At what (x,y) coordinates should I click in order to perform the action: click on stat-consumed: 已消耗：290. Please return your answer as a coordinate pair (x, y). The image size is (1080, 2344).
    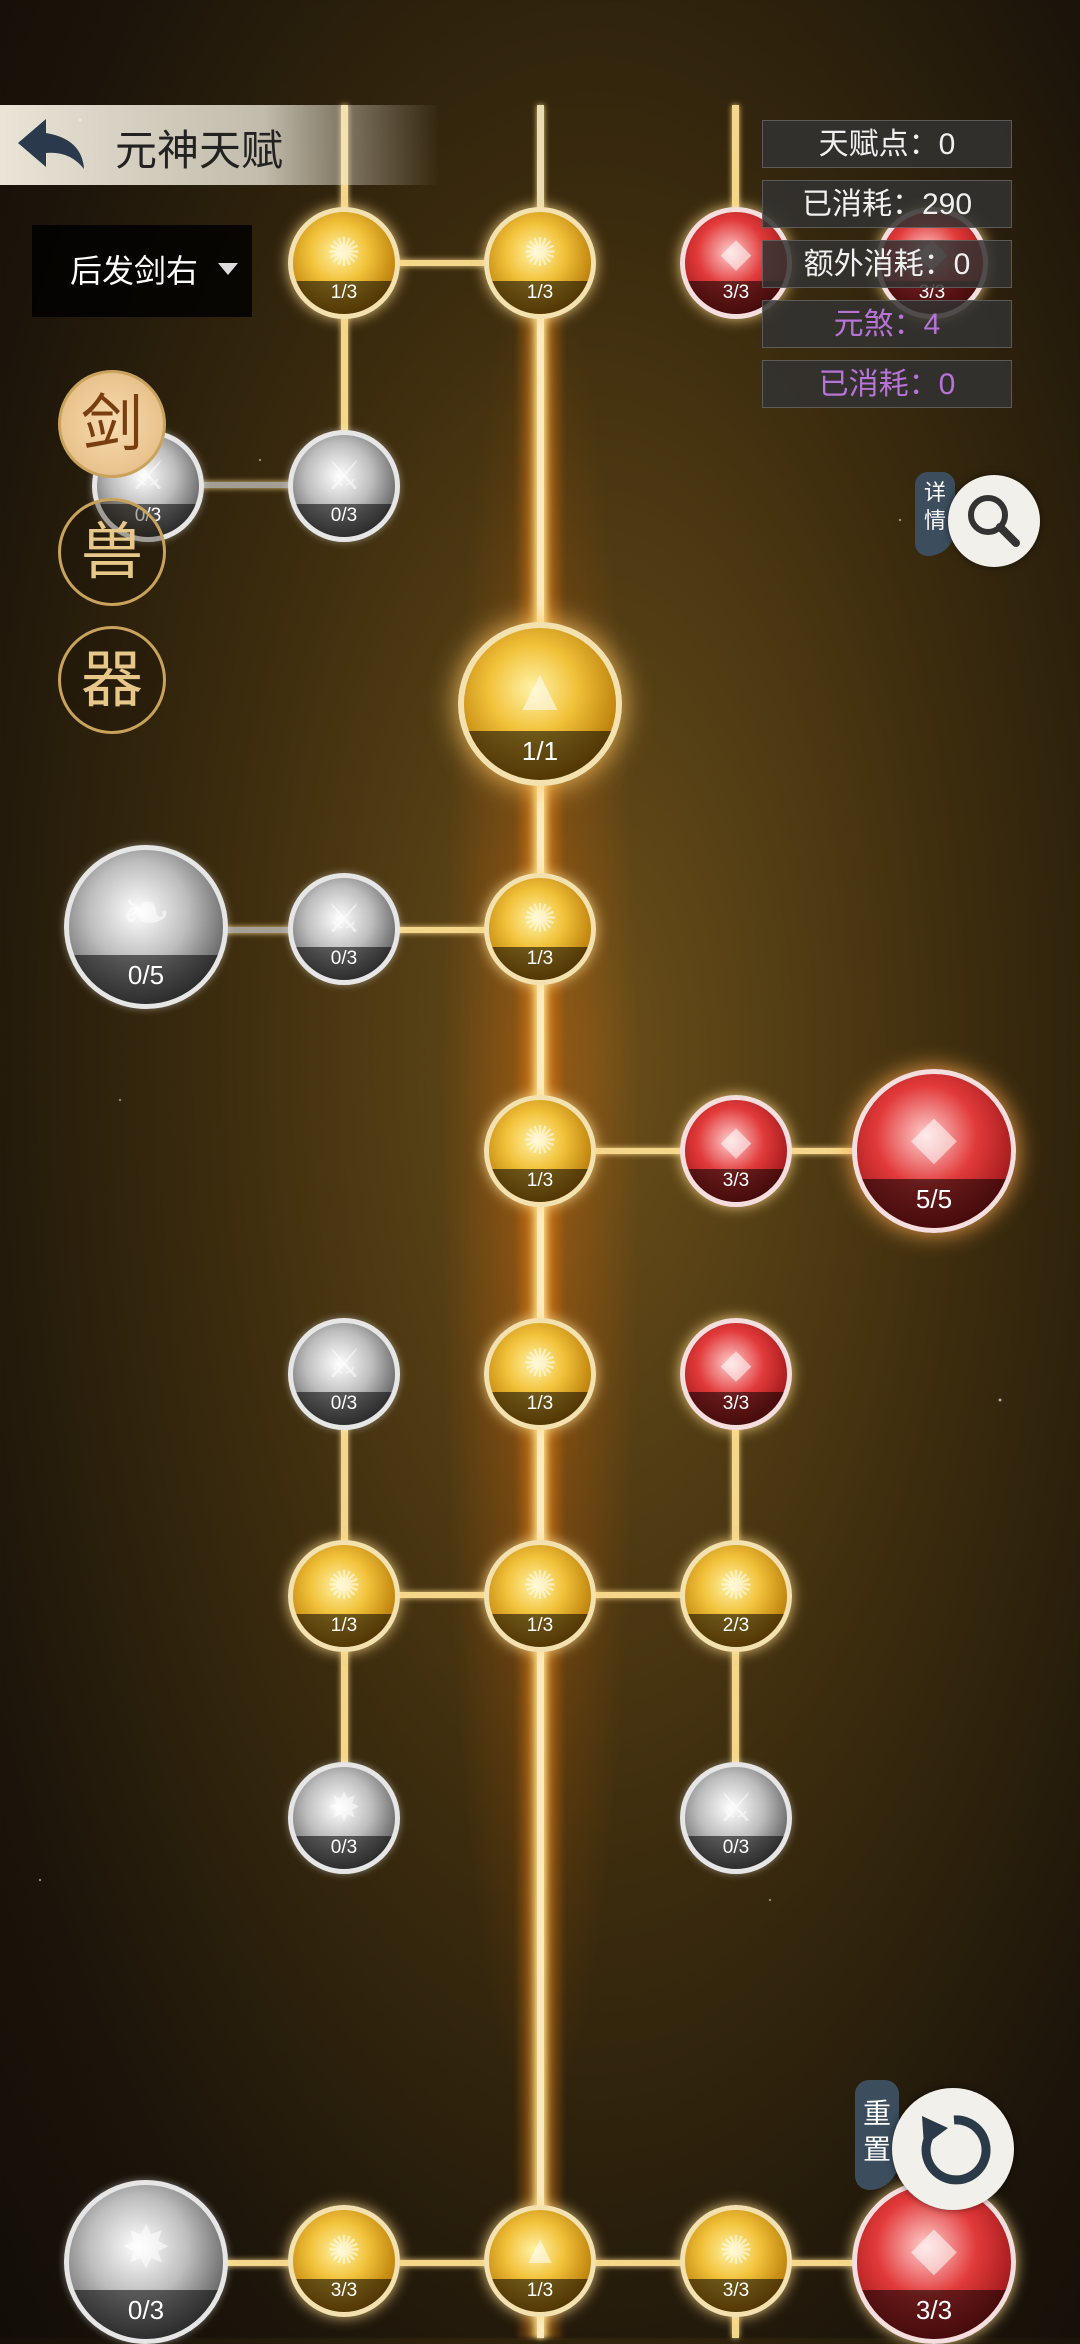
    Looking at the image, I should click on (887, 204).